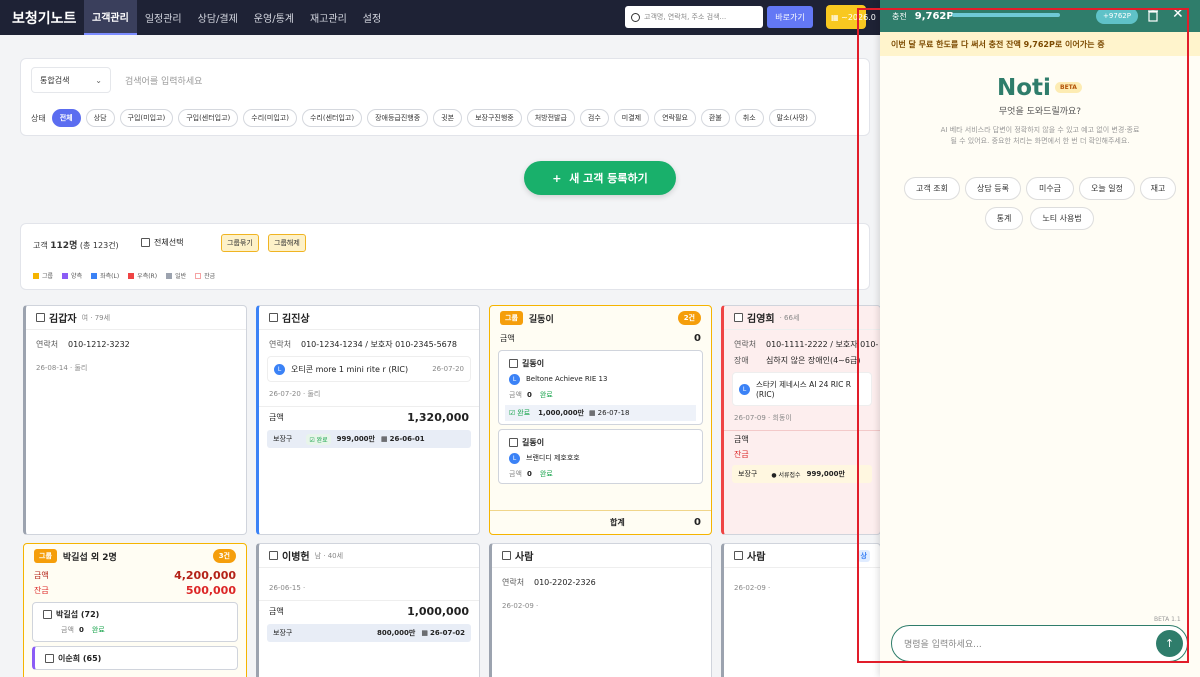 The image size is (1200, 677). I want to click on amount-value: 0, so click(81, 630).